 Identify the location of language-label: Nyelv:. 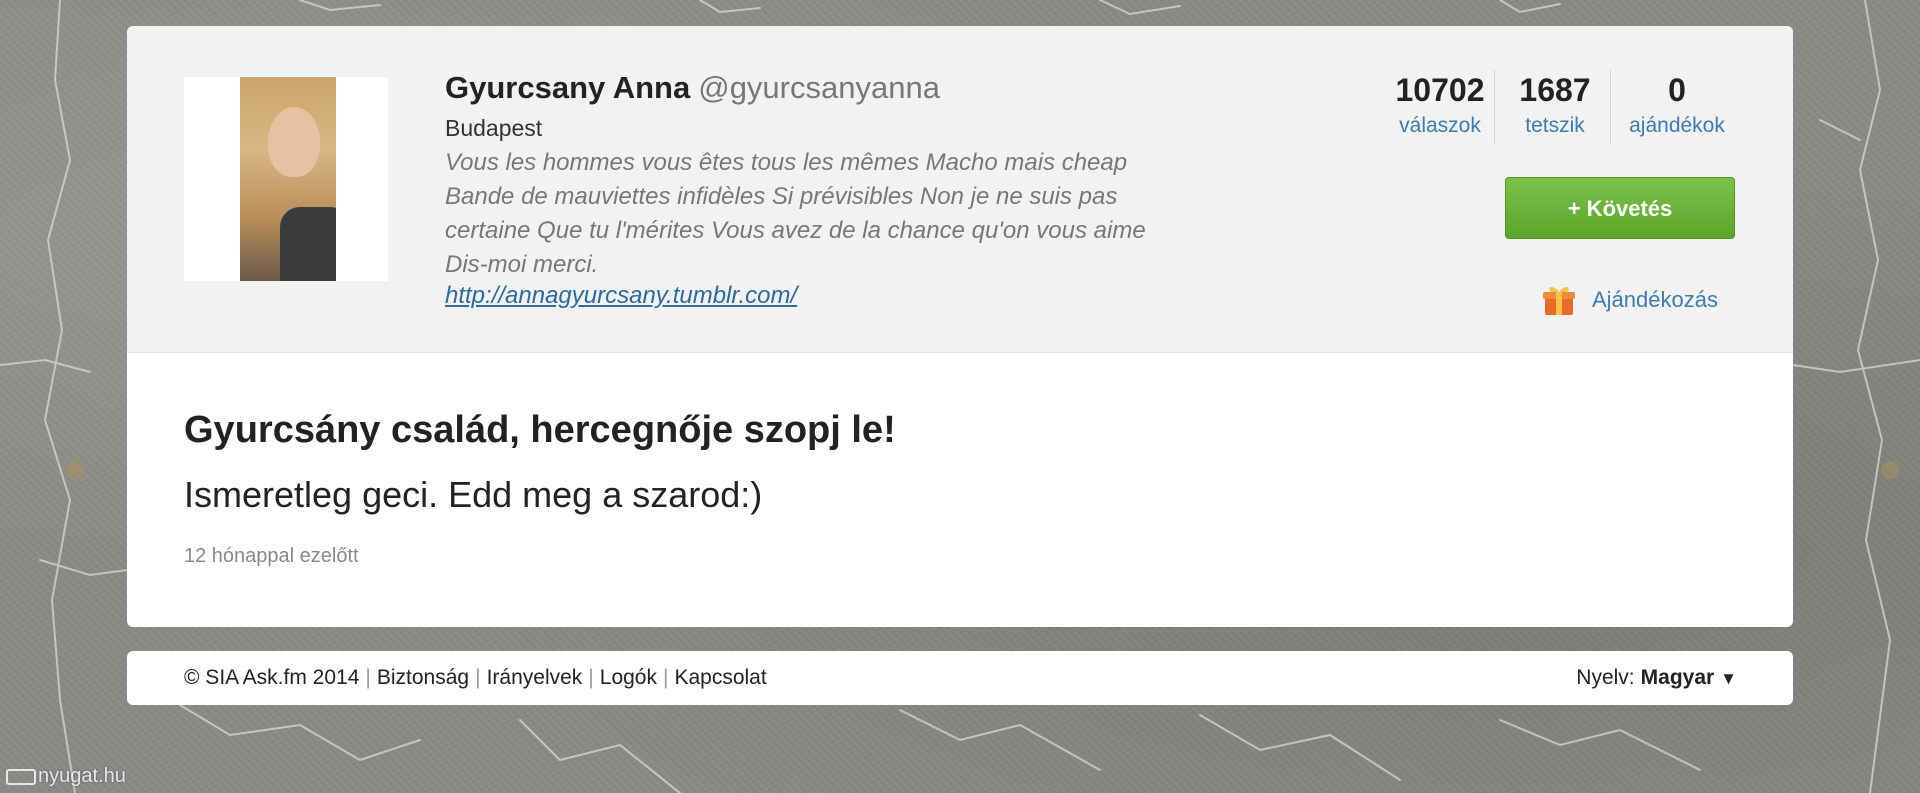
(1605, 677).